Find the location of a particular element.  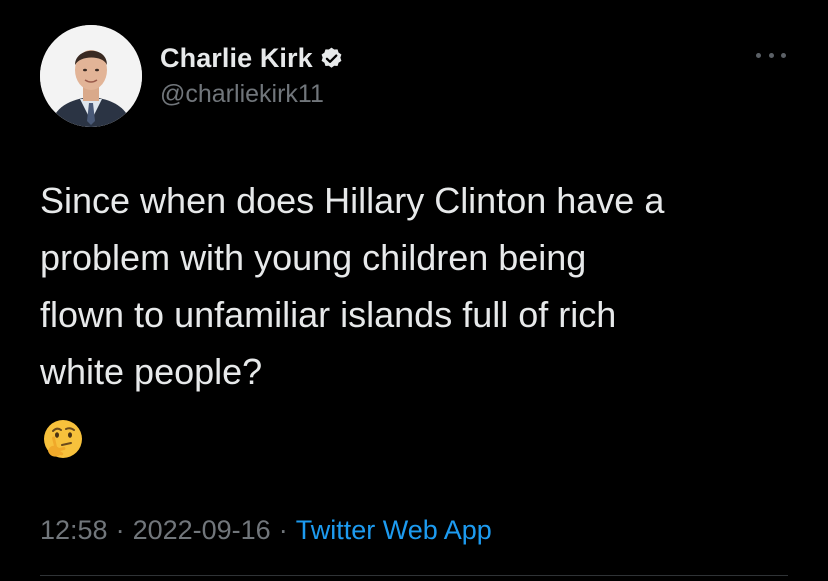

display-name: Charlie Kirk is located at coordinates (236, 58).